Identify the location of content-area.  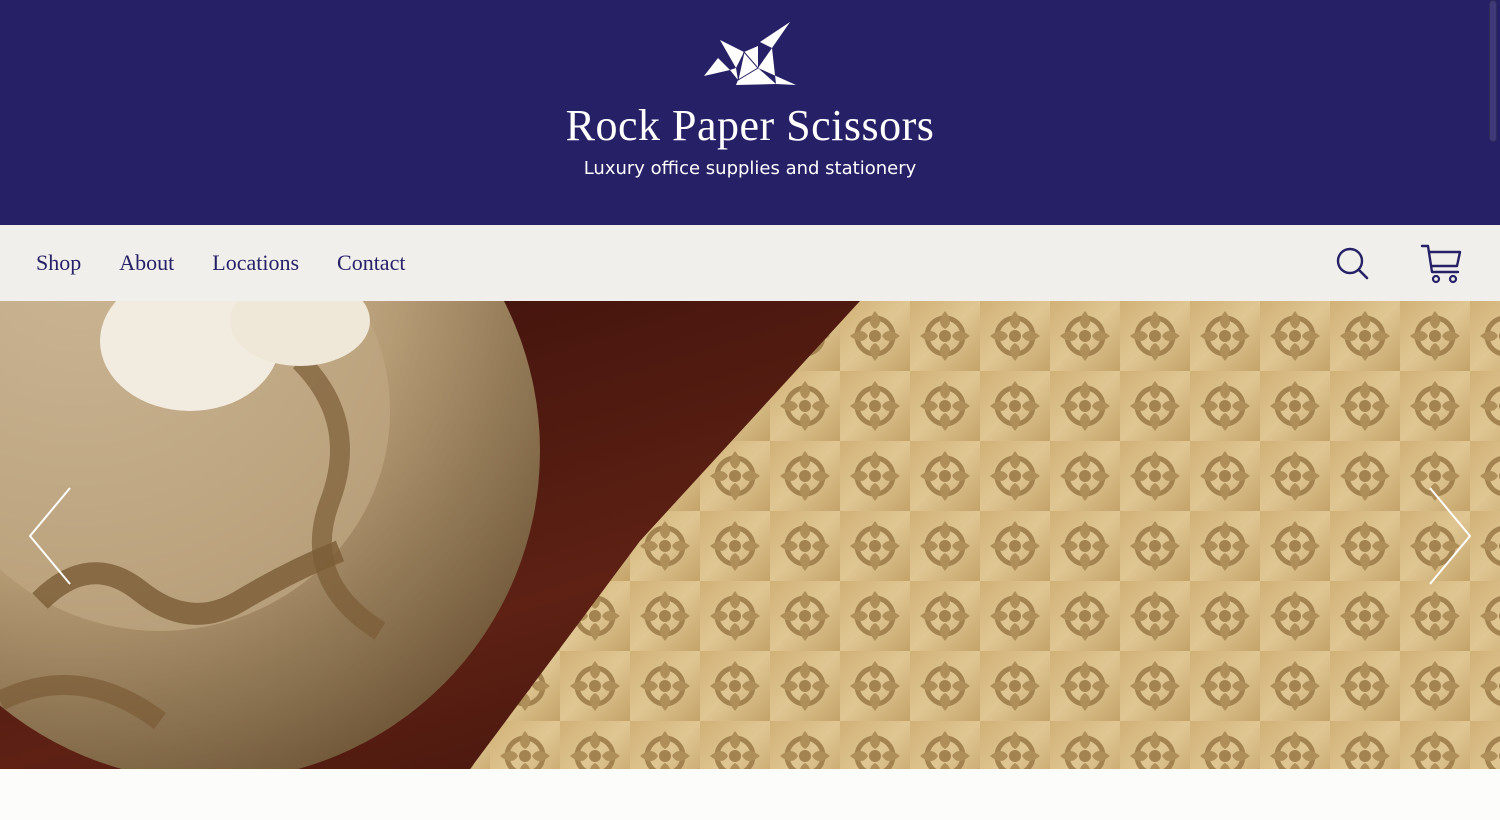
(750, 794).